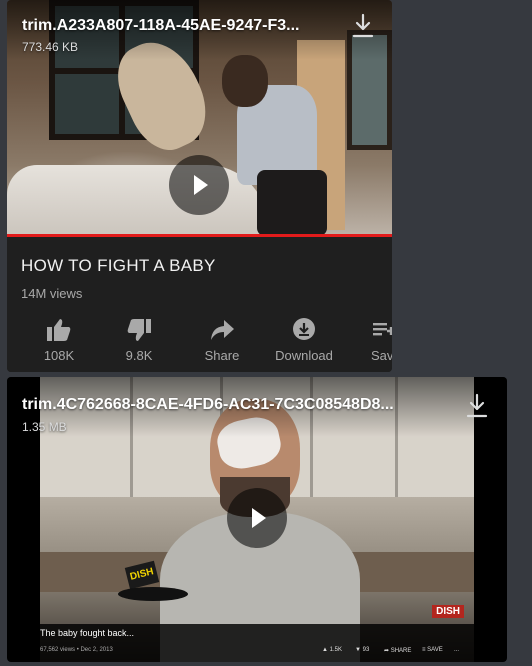 The image size is (532, 666). Describe the element at coordinates (371, 340) in the screenshot. I see `save-action: Sav` at that location.